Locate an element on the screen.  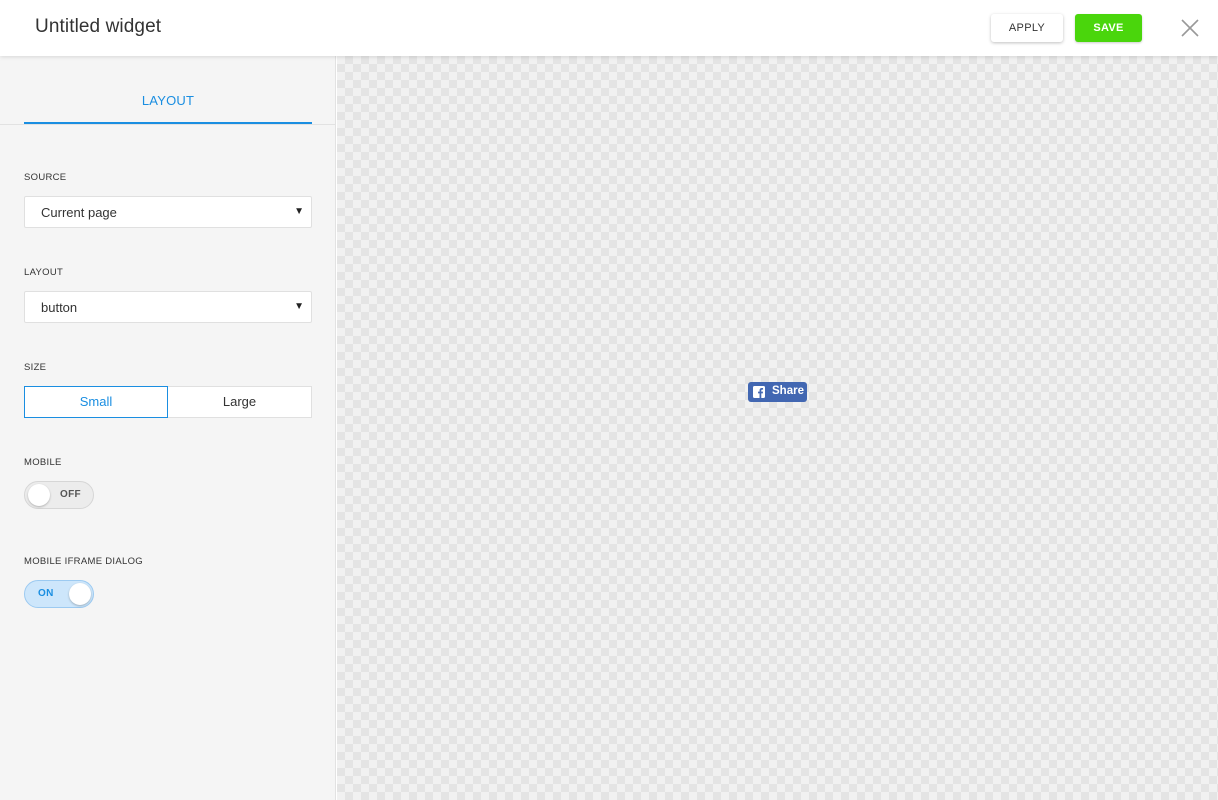
facebook-share-button: Share is located at coordinates (777, 392).